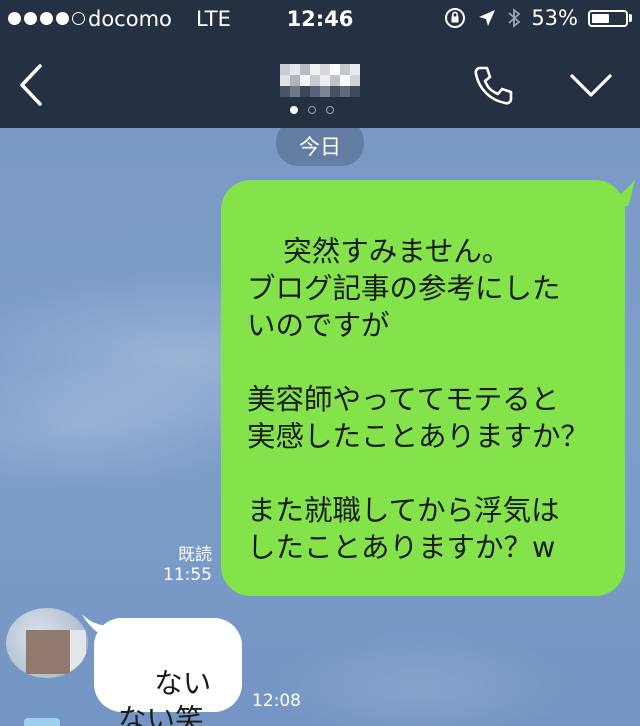 This screenshot has width=640, height=726. What do you see at coordinates (42, 722) in the screenshot?
I see `next-message-partial` at bounding box center [42, 722].